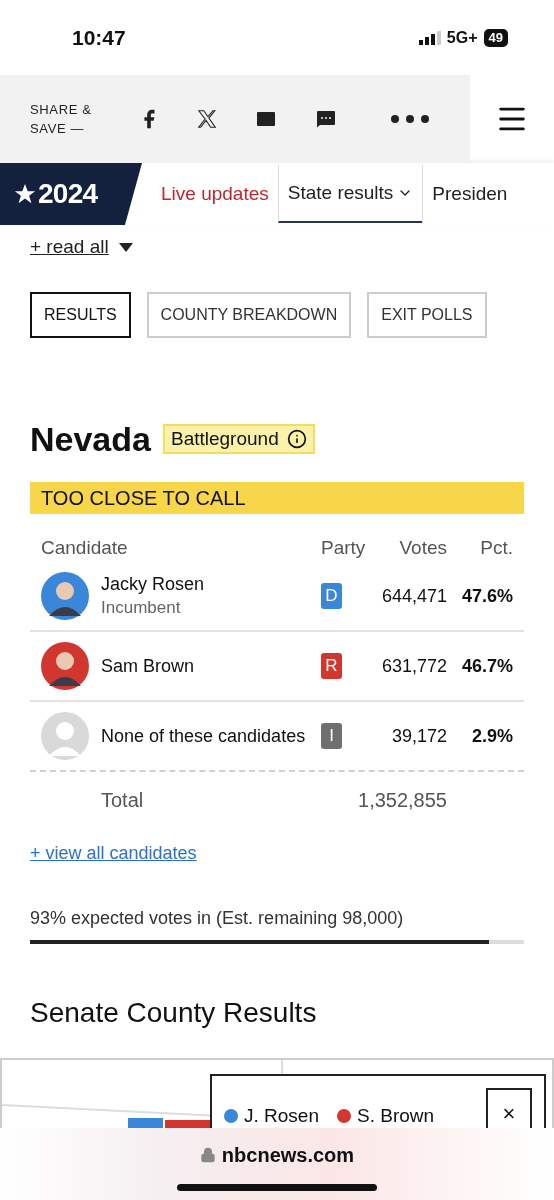 This screenshot has width=554, height=1200. What do you see at coordinates (61, 119) in the screenshot?
I see `share-label: SHARE & SAVE —` at bounding box center [61, 119].